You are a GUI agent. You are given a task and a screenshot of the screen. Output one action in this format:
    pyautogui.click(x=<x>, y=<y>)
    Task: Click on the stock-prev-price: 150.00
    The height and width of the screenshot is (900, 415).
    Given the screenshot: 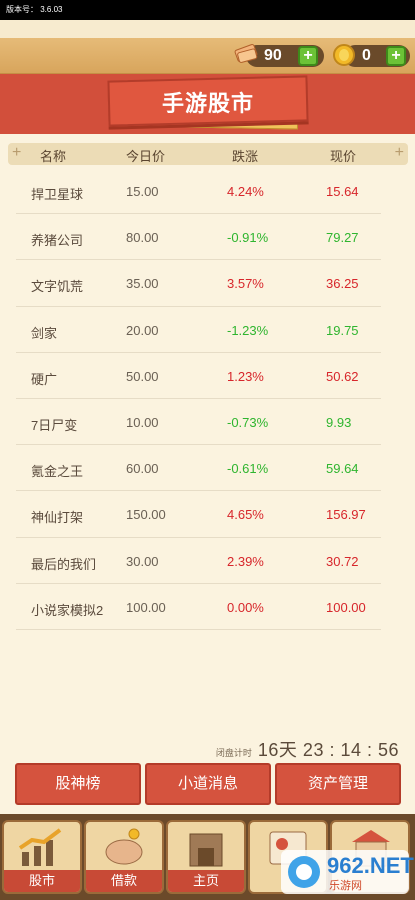 What is the action you would take?
    pyautogui.click(x=146, y=515)
    